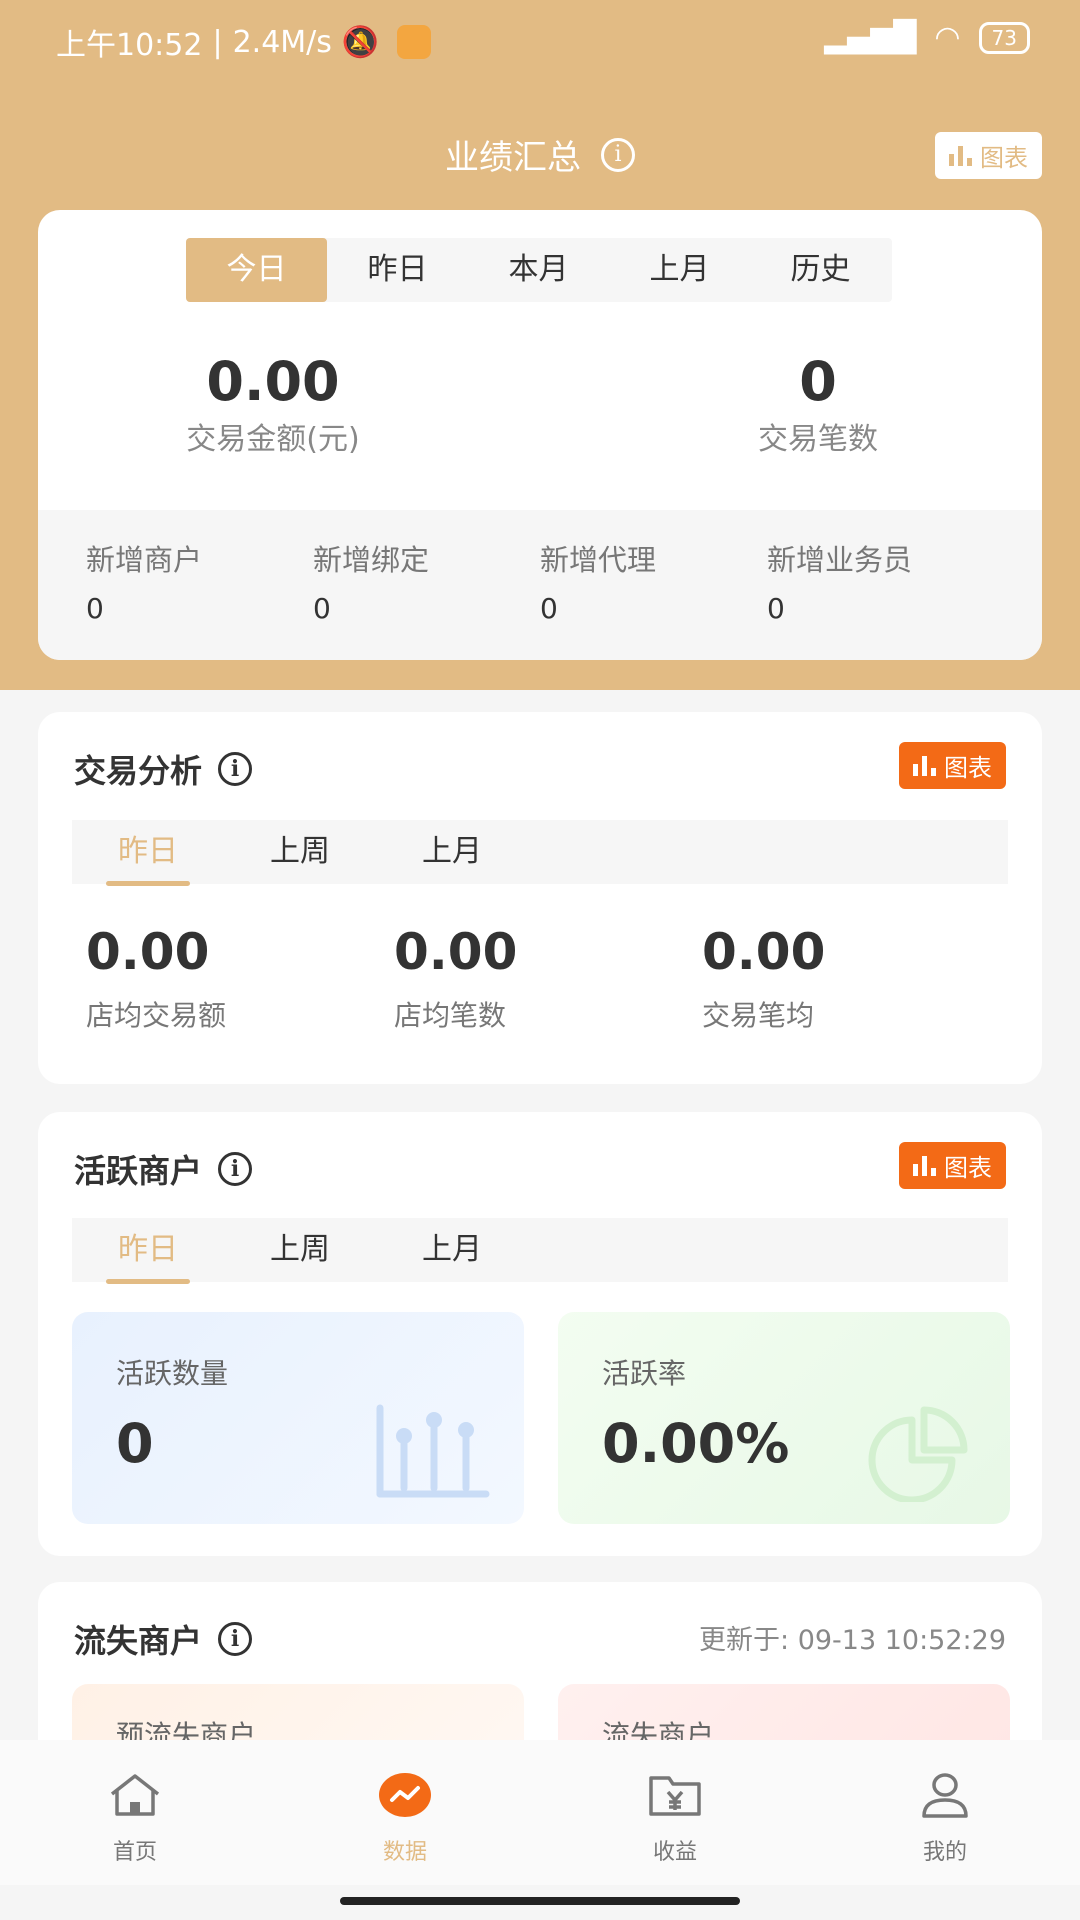 The width and height of the screenshot is (1080, 1920). Describe the element at coordinates (952, 765) in the screenshot. I see `trade-chart-button: 图表` at that location.